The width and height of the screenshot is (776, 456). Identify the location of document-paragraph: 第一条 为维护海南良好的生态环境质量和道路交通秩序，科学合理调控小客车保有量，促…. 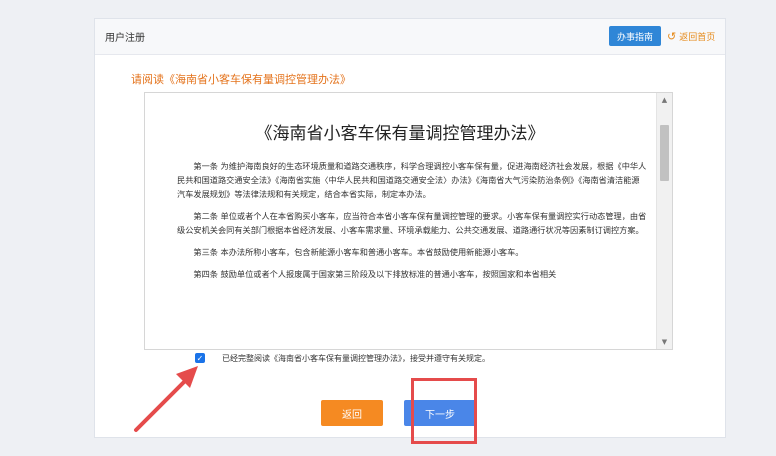
(412, 180).